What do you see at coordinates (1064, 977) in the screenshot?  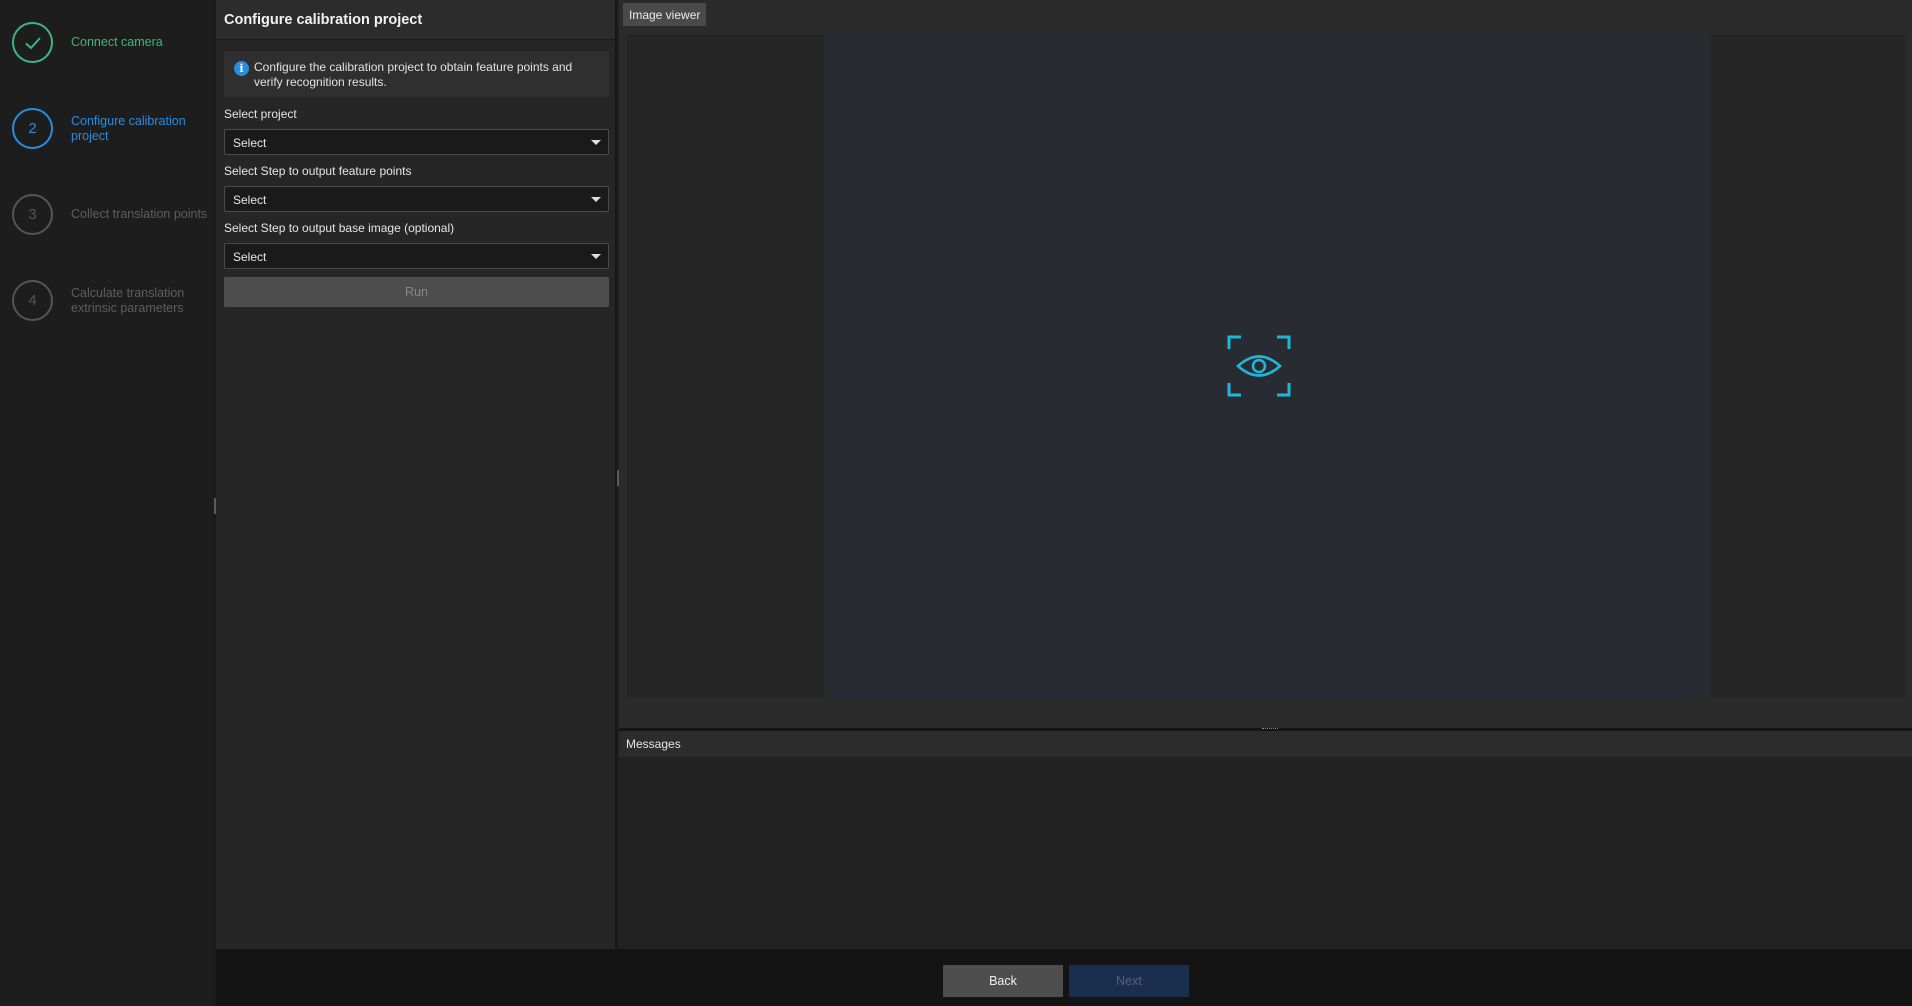 I see `wizard-footer: Back Next` at bounding box center [1064, 977].